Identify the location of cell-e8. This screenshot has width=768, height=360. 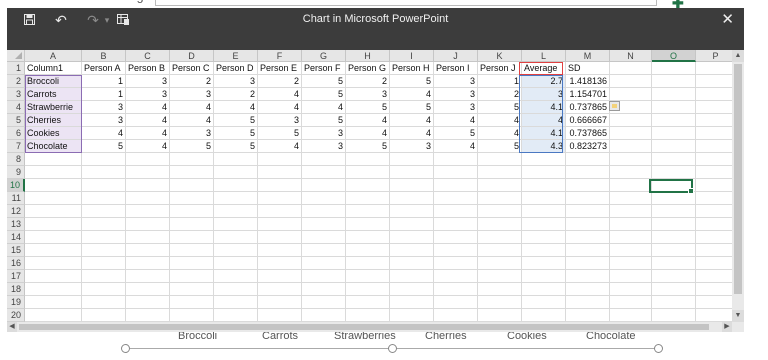
(236, 159).